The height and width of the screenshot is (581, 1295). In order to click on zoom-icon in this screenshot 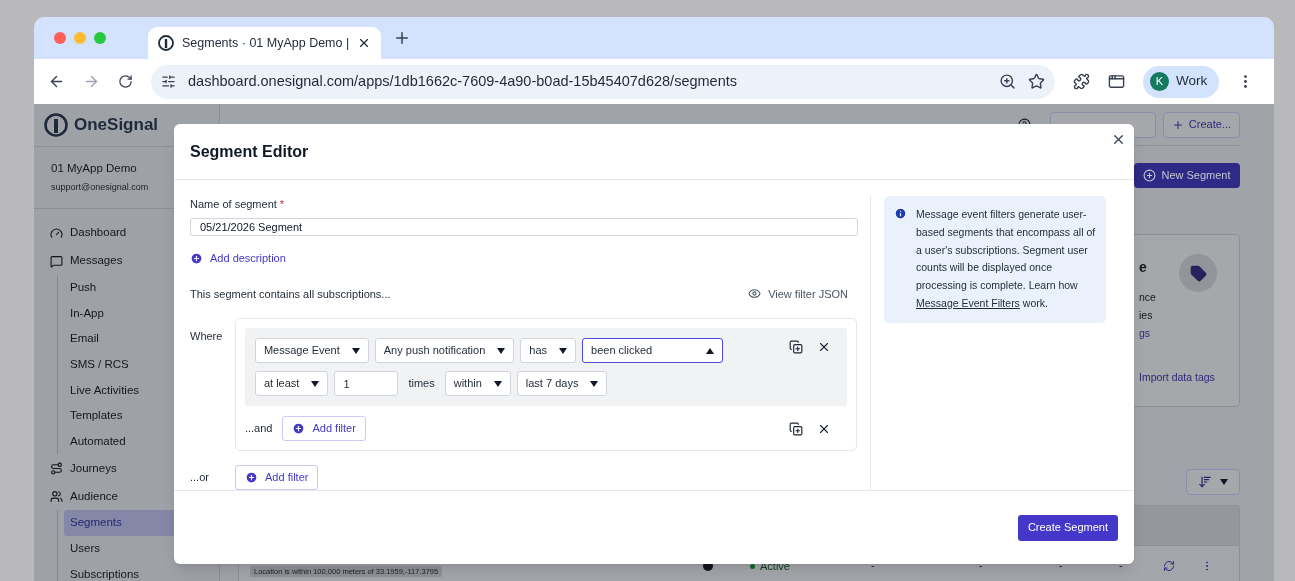, I will do `click(1007, 81)`.